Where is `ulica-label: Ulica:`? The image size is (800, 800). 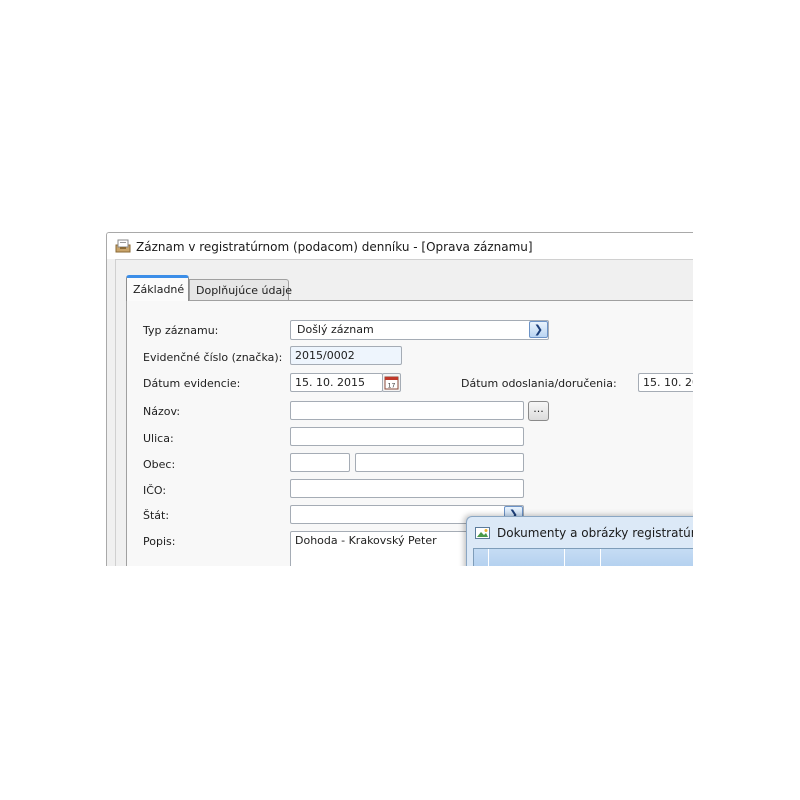 ulica-label: Ulica: is located at coordinates (158, 438).